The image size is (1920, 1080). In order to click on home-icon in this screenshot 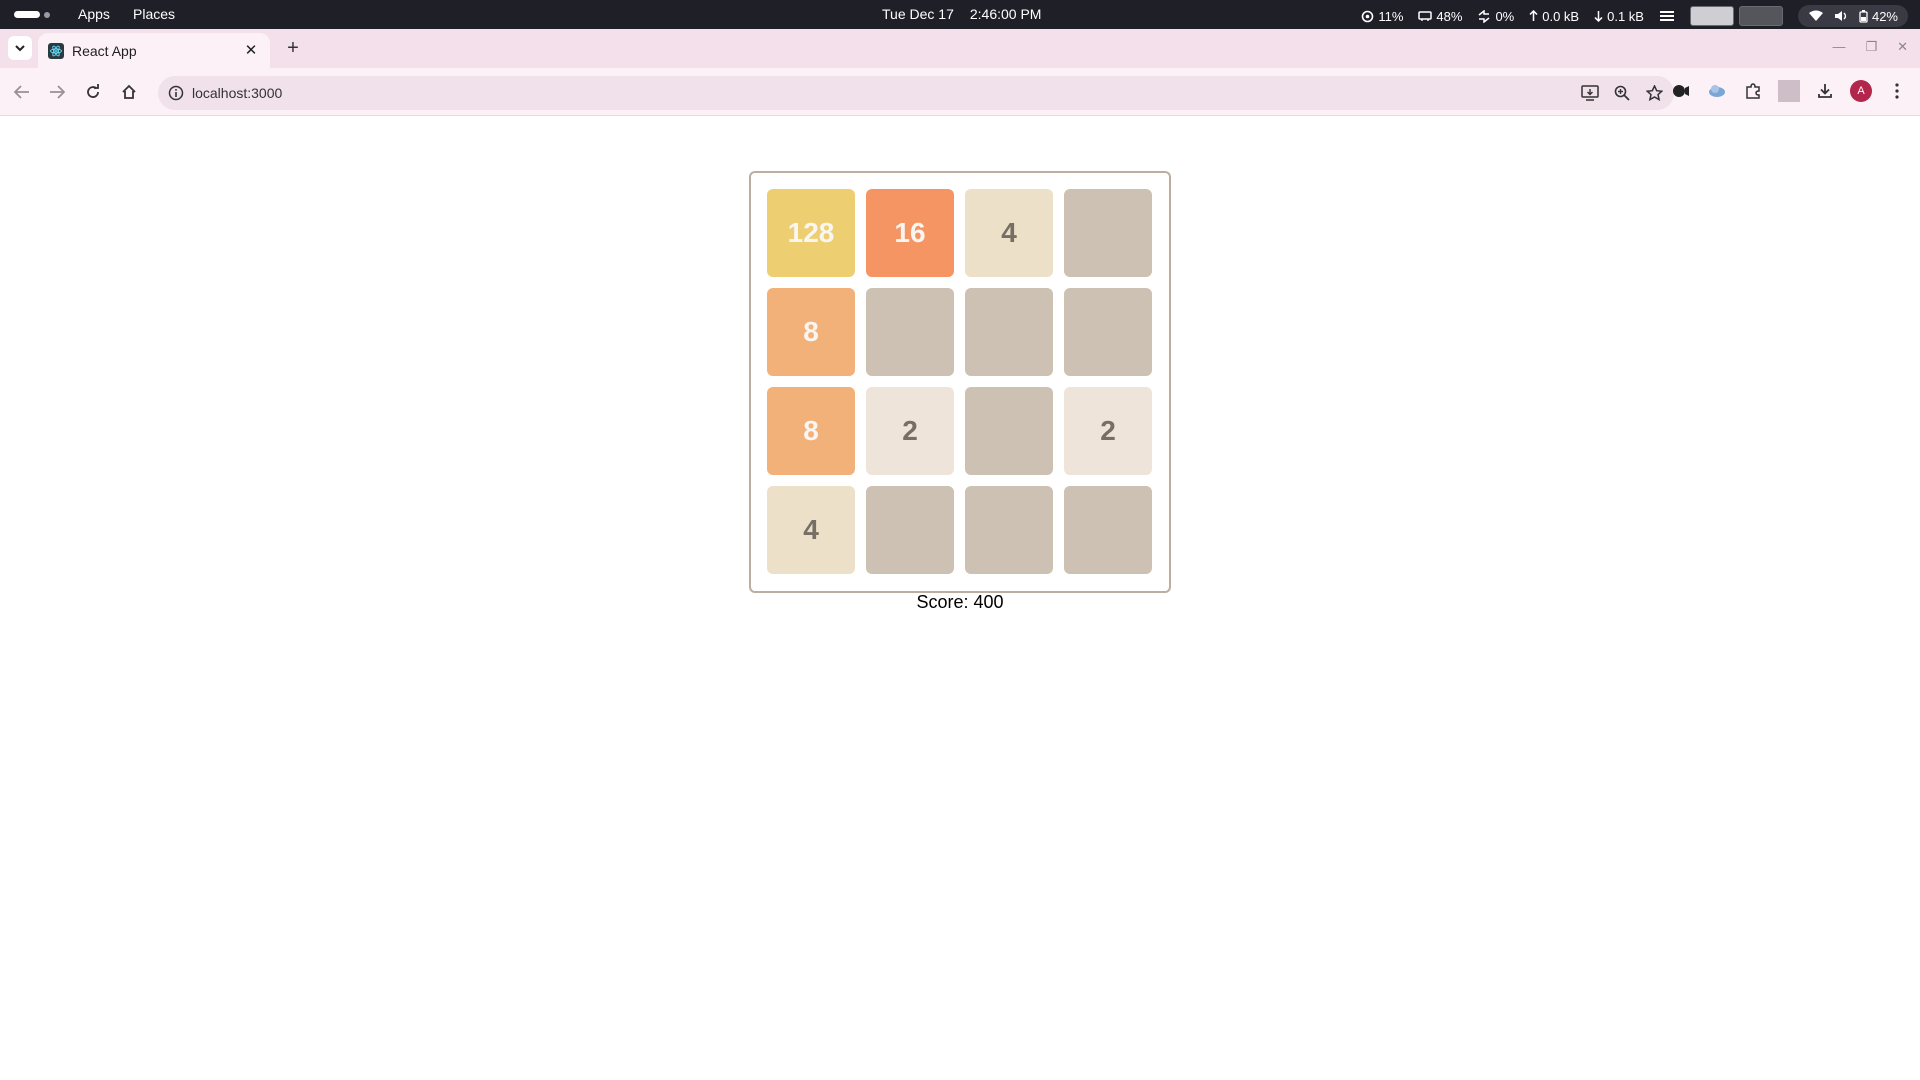, I will do `click(129, 91)`.